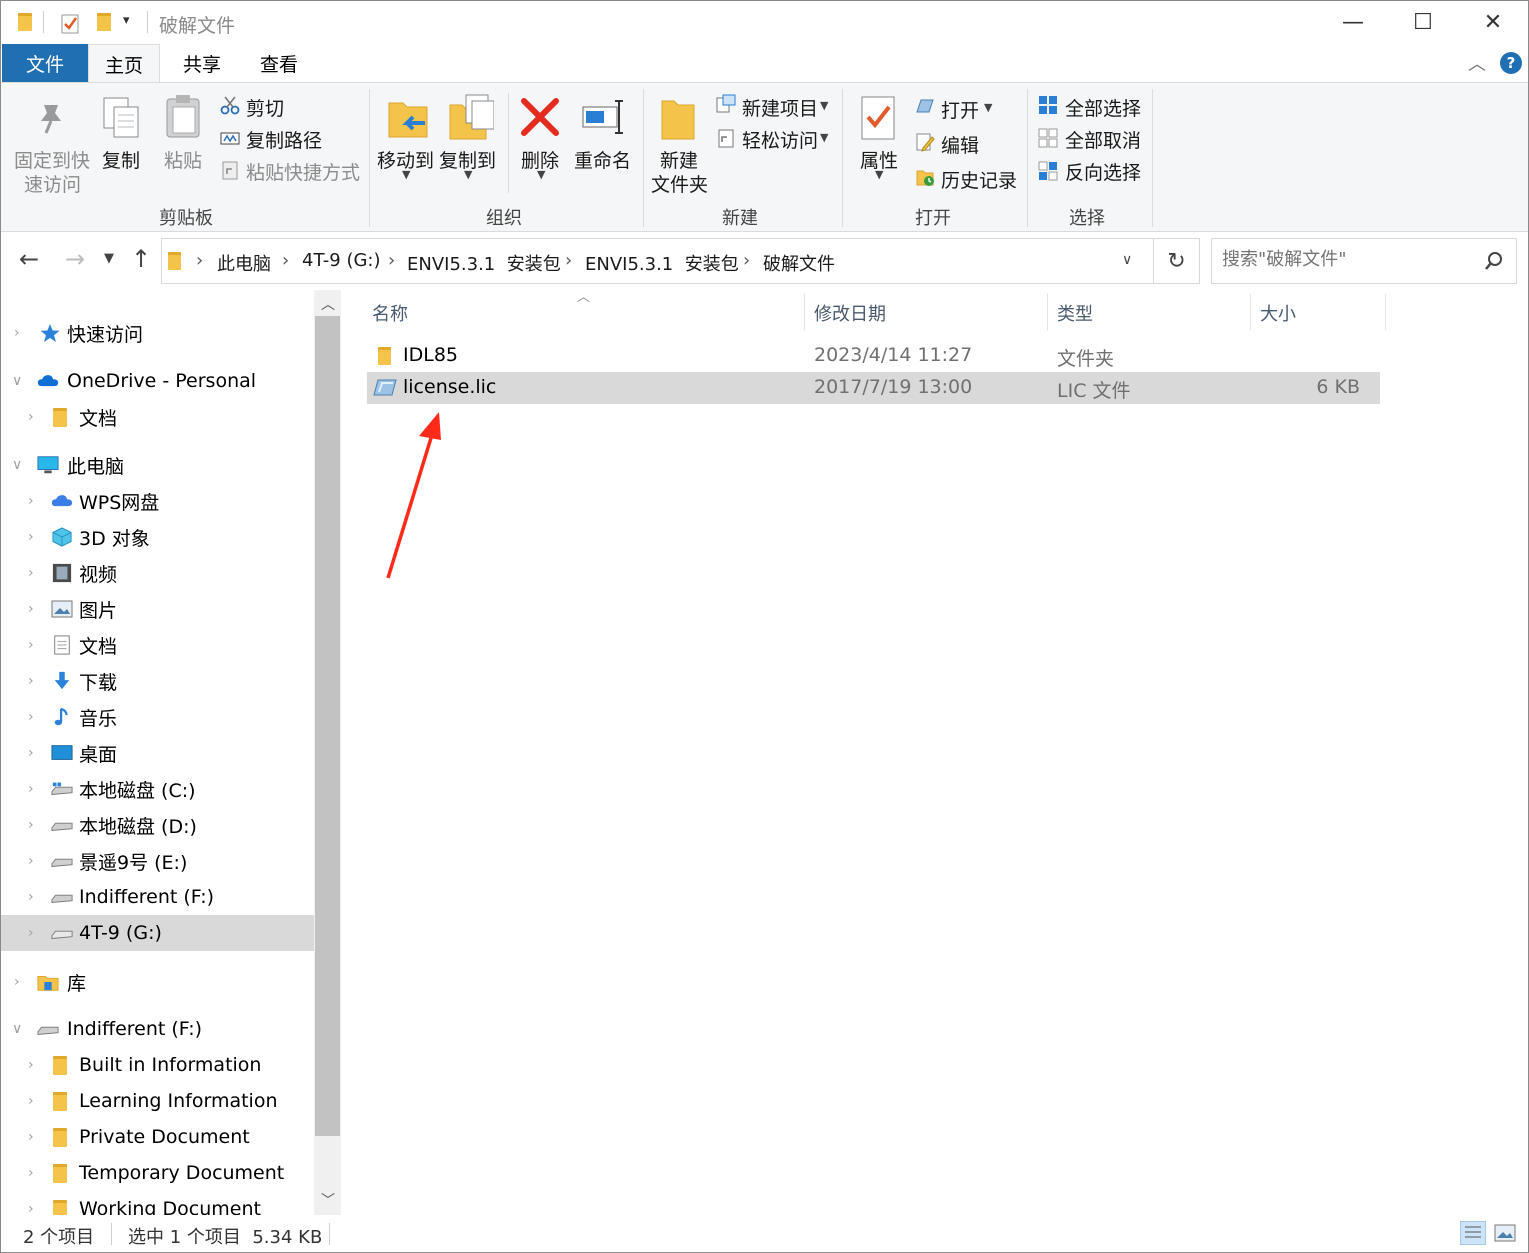  What do you see at coordinates (157, 1203) in the screenshot?
I see `tree-item-folder: › Working Document` at bounding box center [157, 1203].